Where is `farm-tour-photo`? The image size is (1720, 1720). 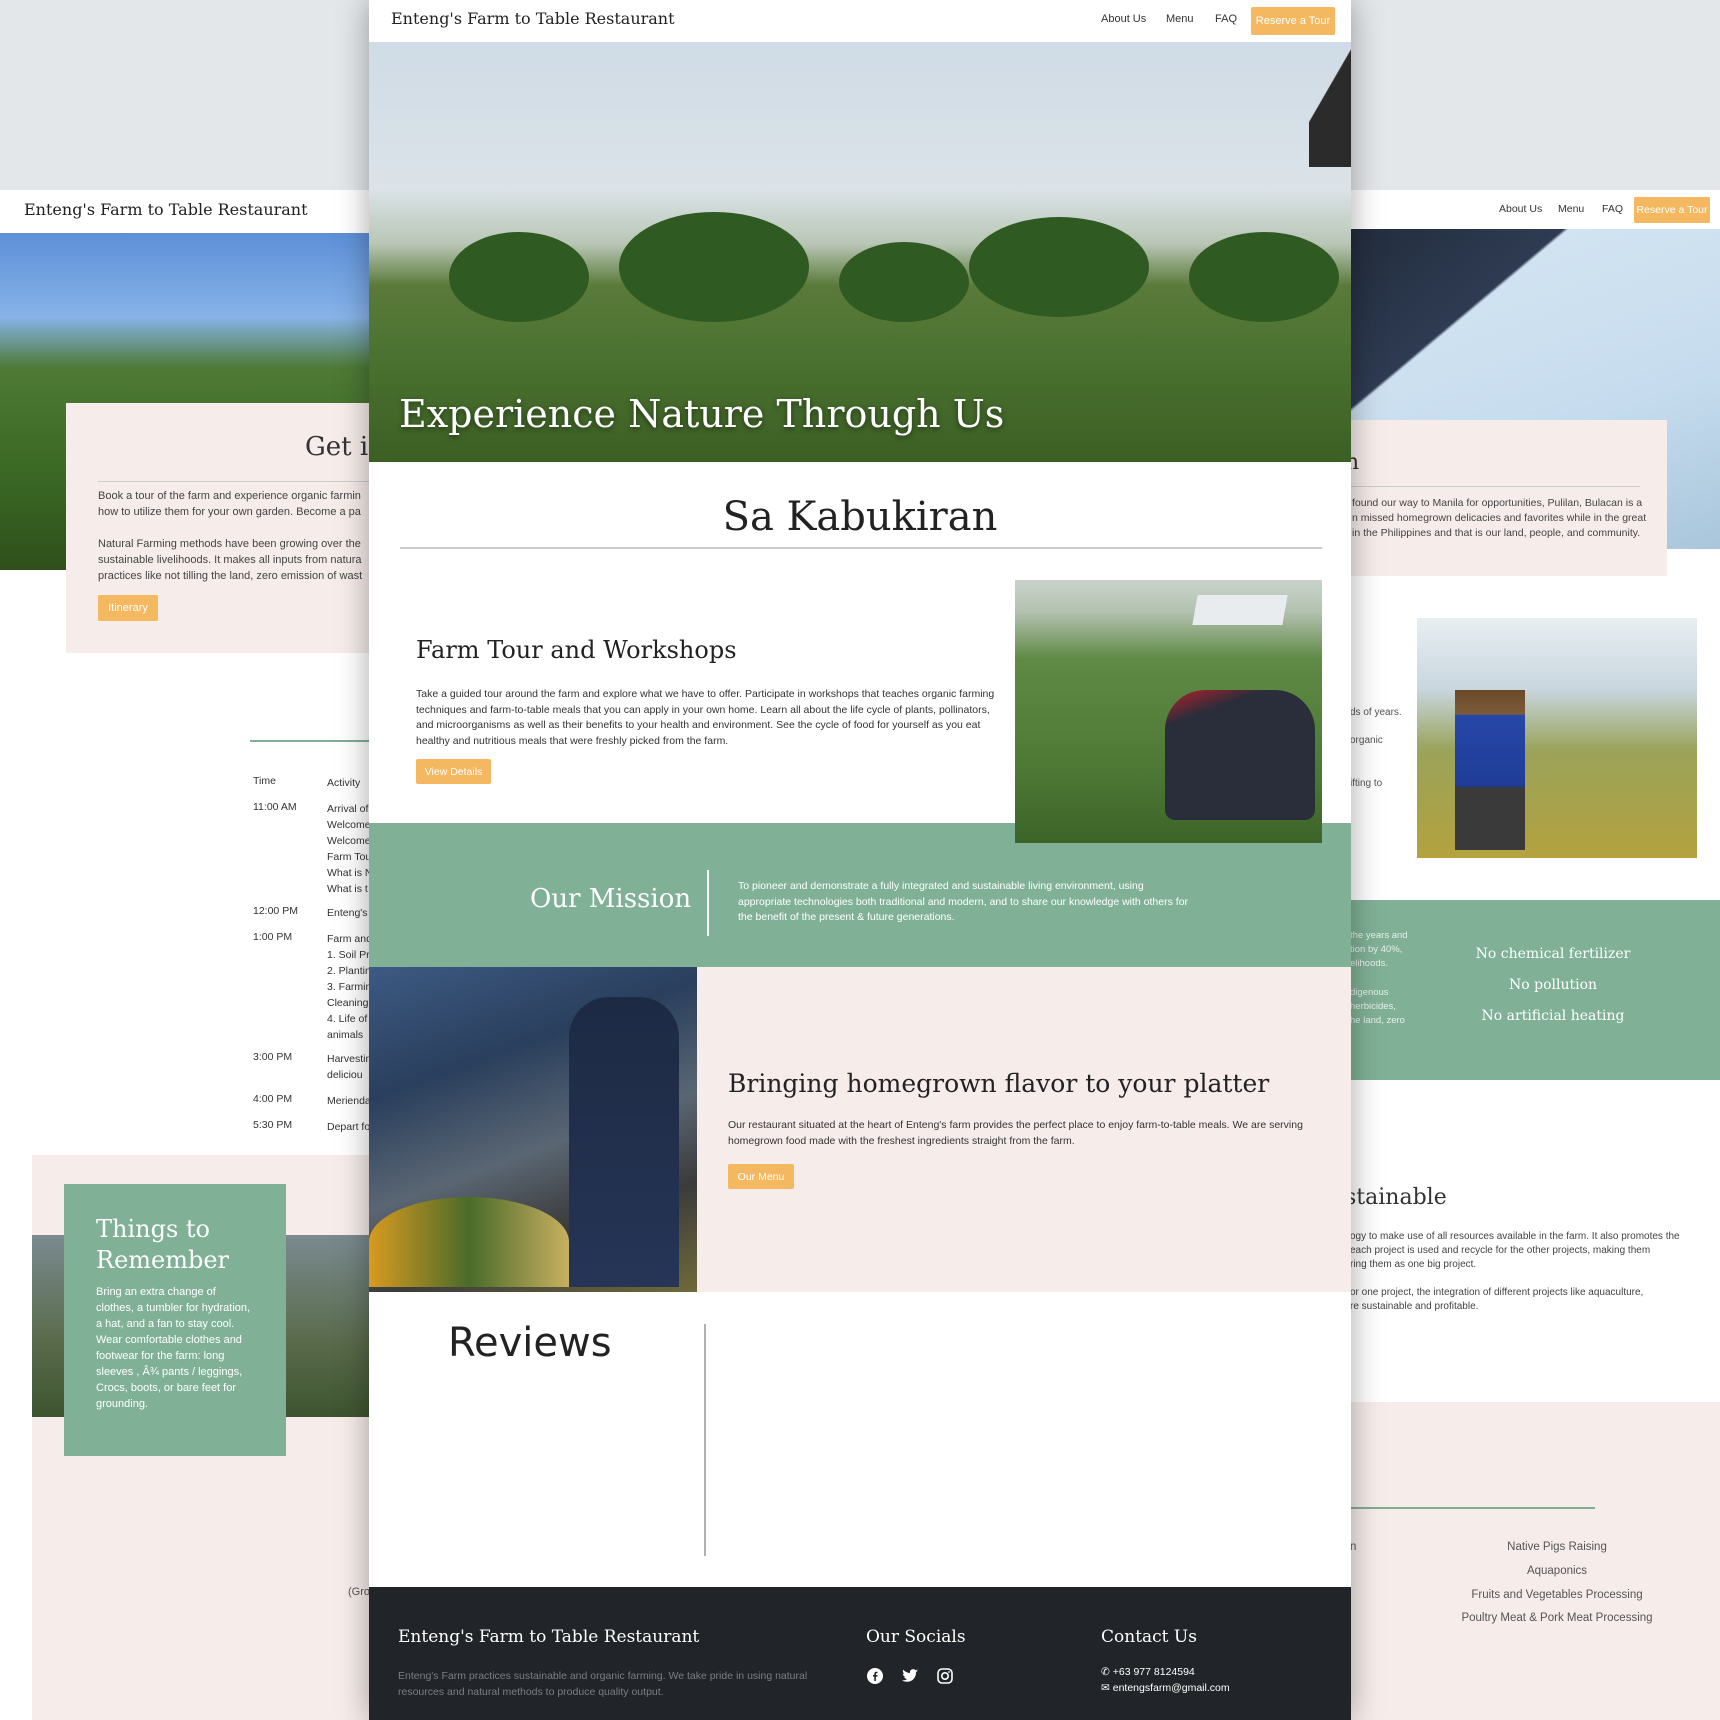 farm-tour-photo is located at coordinates (1168, 711).